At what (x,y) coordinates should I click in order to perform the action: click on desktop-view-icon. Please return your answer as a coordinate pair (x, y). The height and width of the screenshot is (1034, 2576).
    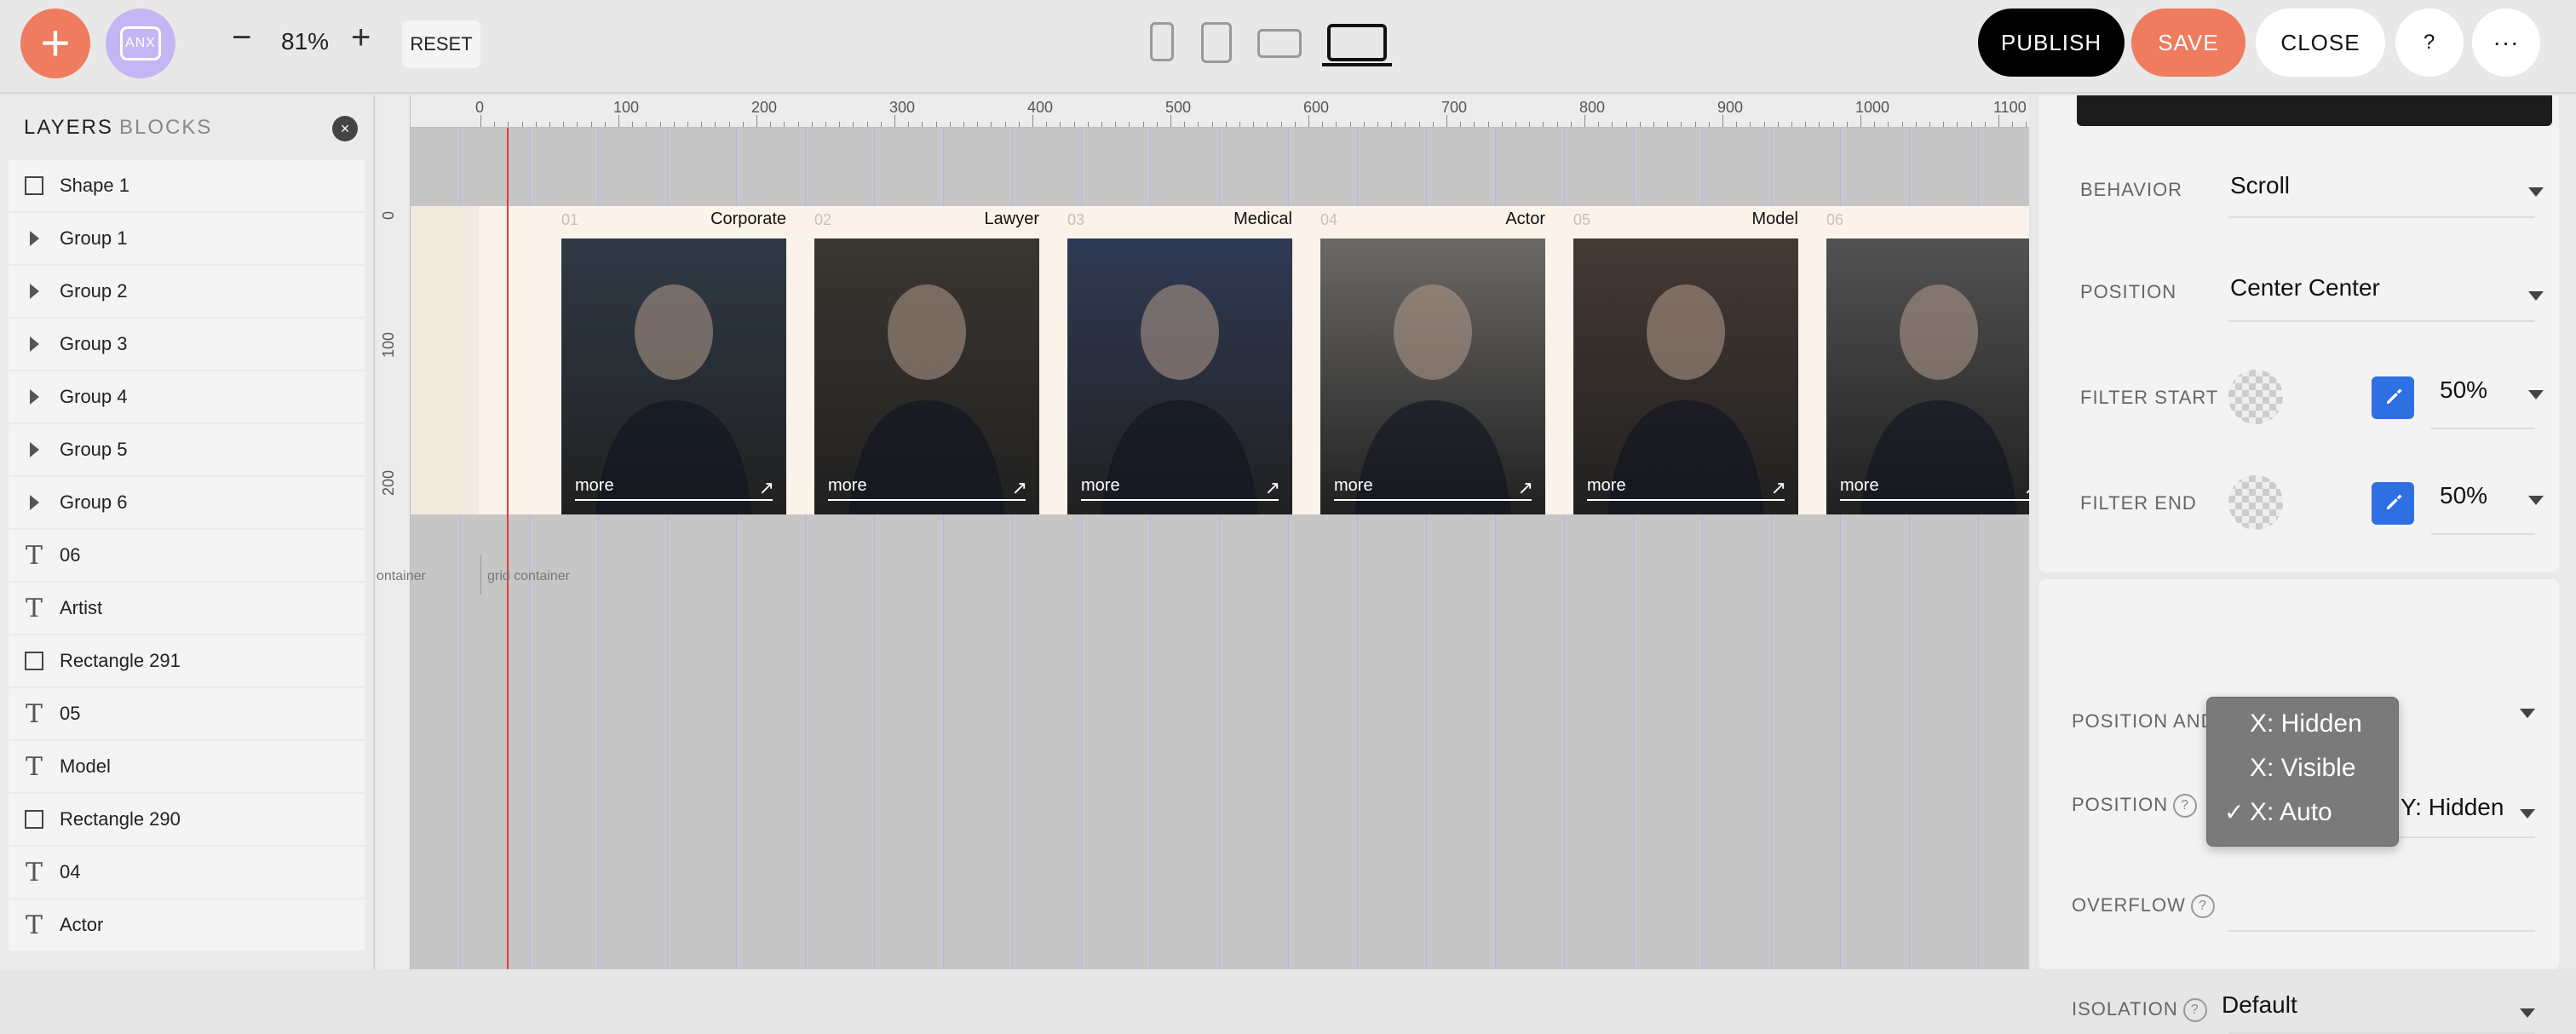
    Looking at the image, I should click on (1357, 42).